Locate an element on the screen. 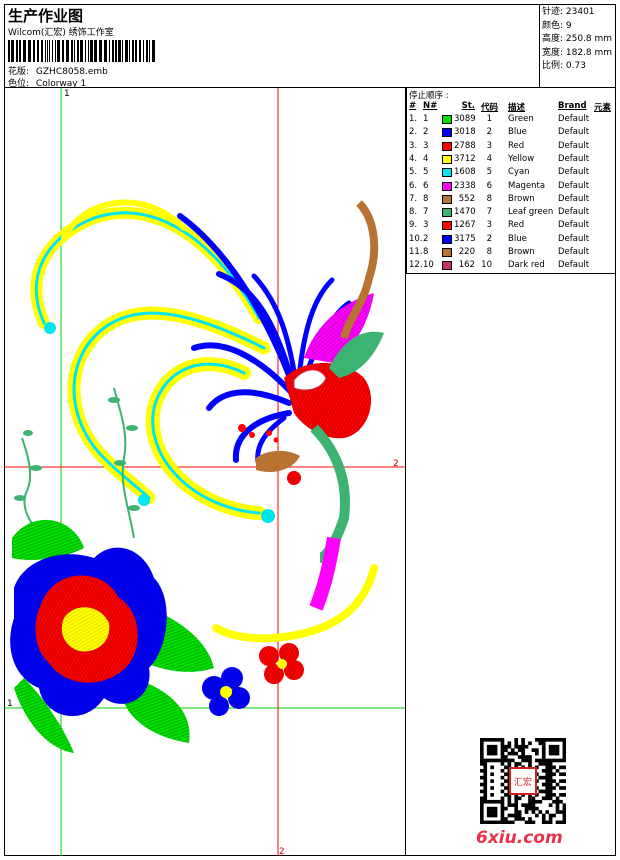 The width and height of the screenshot is (620, 860). row-stitches: 3018 is located at coordinates (465, 132).